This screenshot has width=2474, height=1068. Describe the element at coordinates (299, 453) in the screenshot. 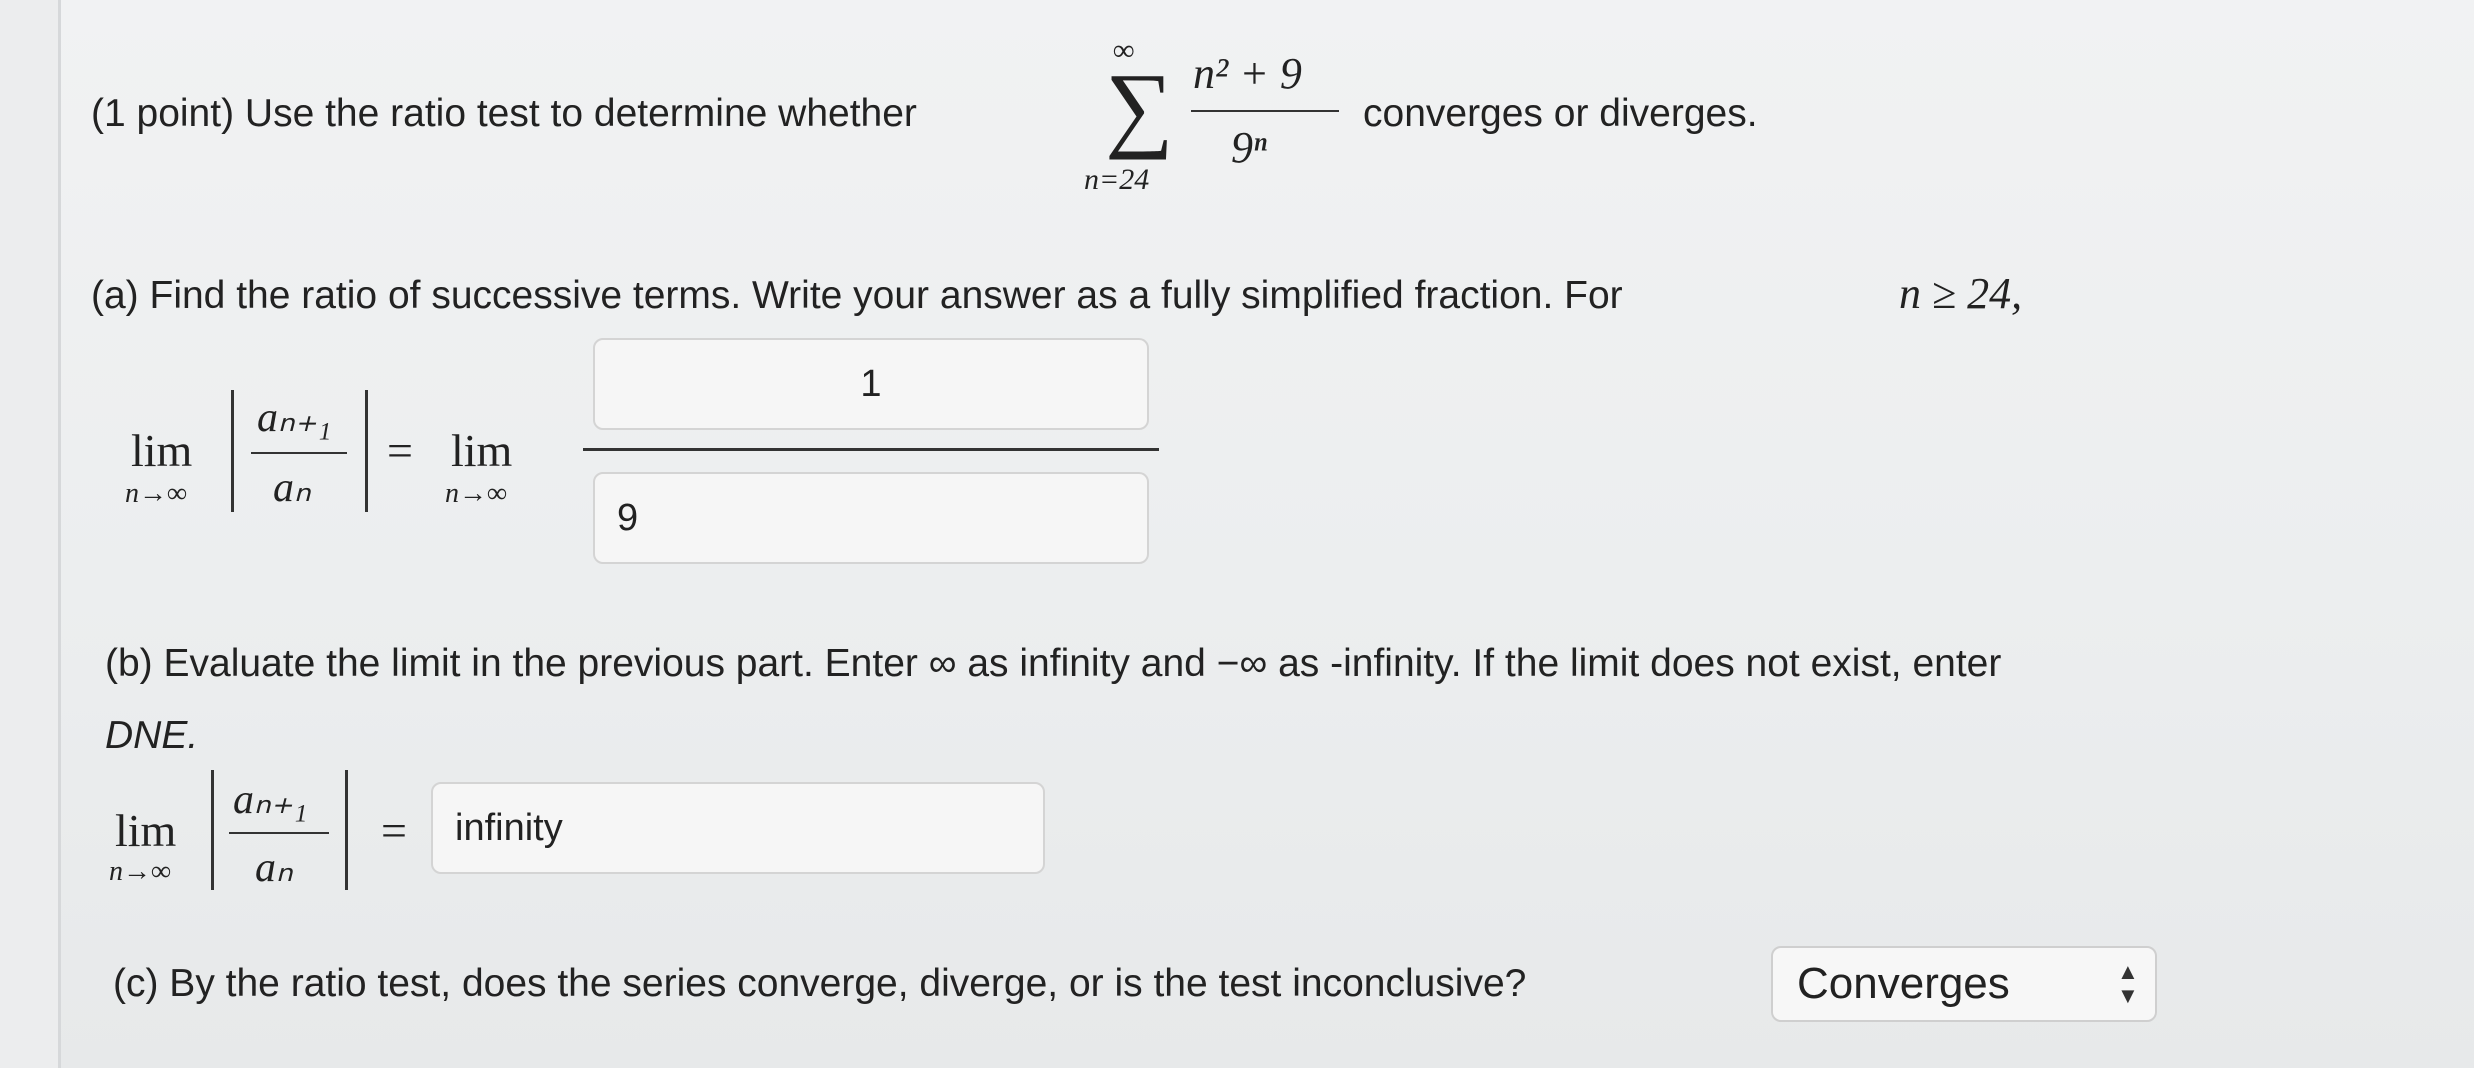

I see `part-a-ratio-line` at that location.